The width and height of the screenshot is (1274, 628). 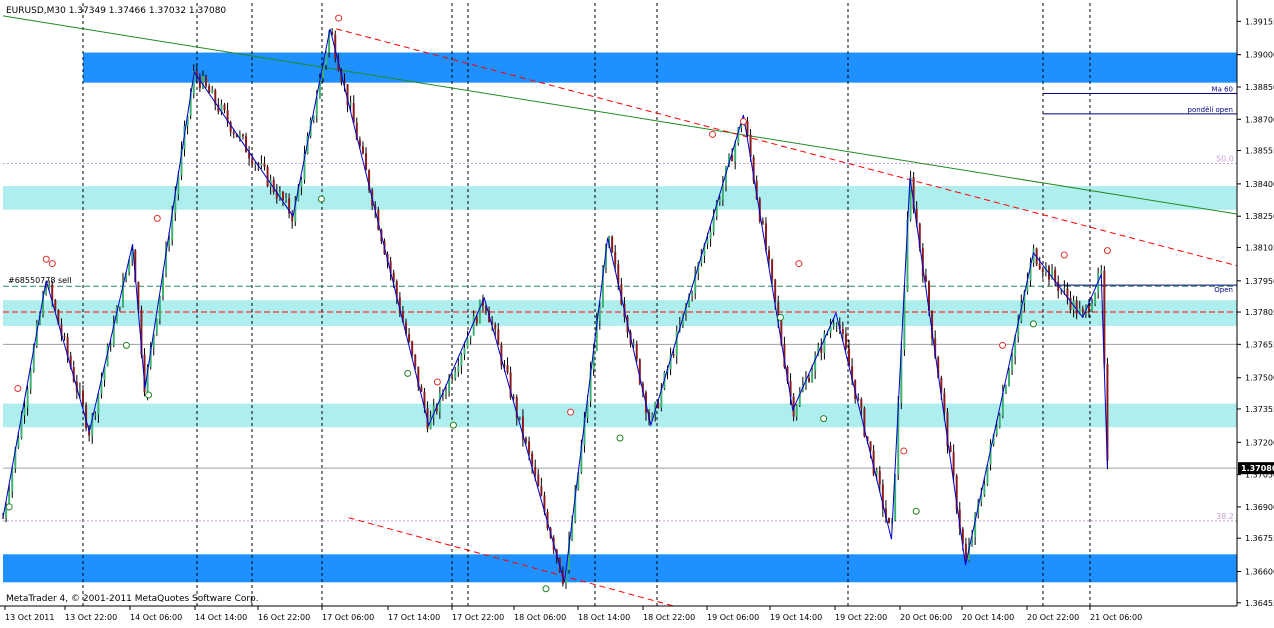 What do you see at coordinates (637, 615) in the screenshot?
I see `time-axis` at bounding box center [637, 615].